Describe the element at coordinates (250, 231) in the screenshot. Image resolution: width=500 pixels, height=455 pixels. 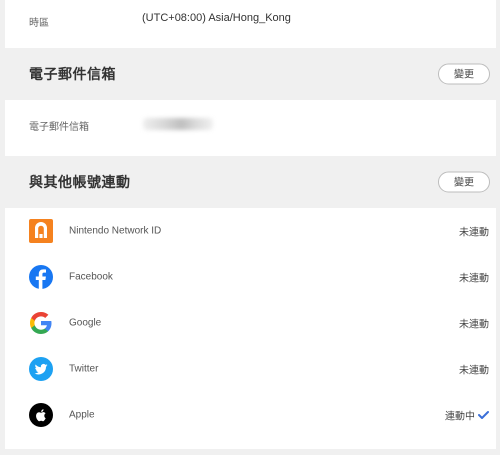
I see `list-item-nintendo: Nintendo Network ID 未連動` at that location.